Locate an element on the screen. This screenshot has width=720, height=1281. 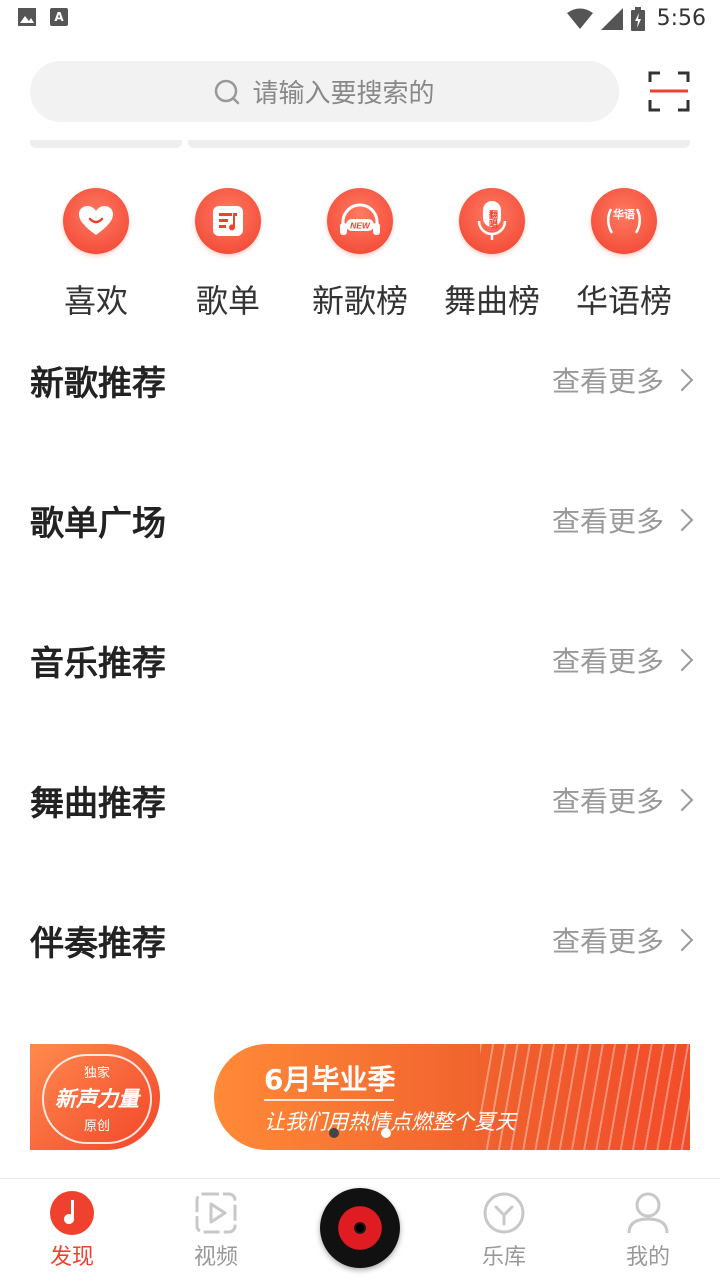
heart-icon is located at coordinates (96, 221).